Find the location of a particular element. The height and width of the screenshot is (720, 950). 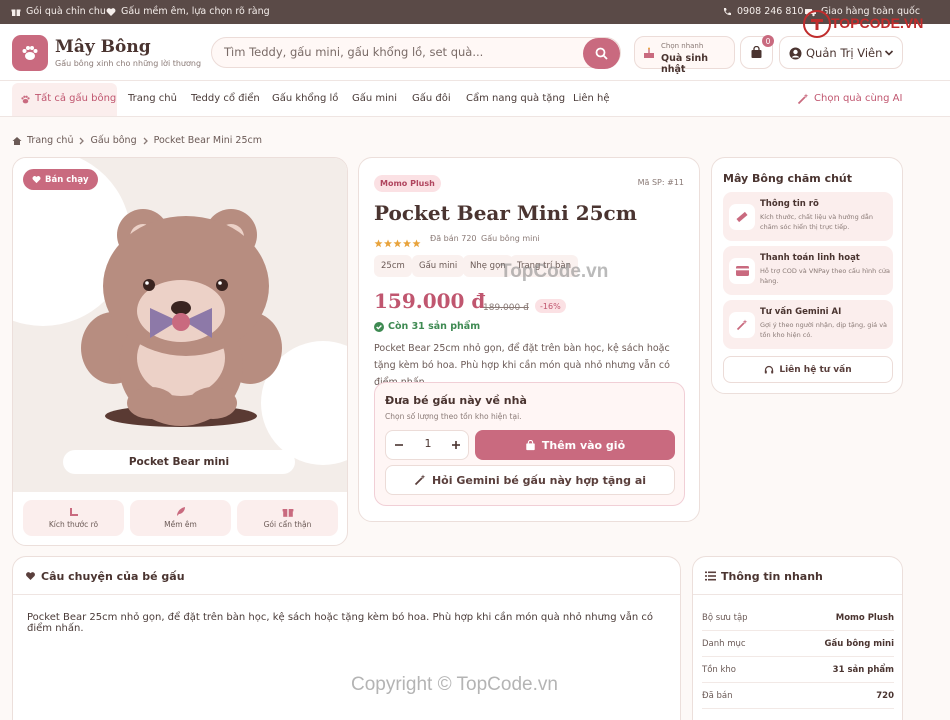

breadcrumb-home: Trang chủ is located at coordinates (50, 140).